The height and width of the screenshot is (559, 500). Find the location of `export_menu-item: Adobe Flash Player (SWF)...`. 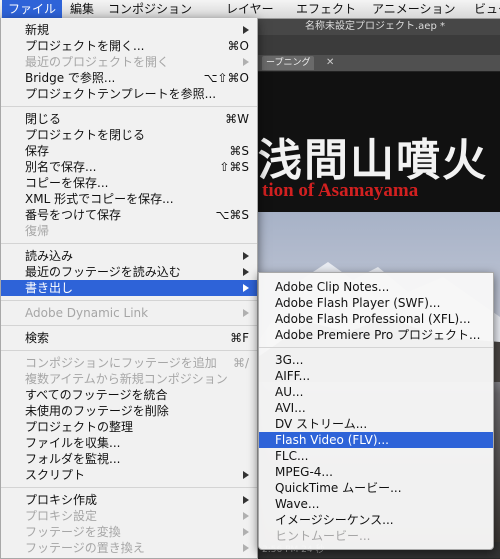

export_menu-item: Adobe Flash Player (SWF)... is located at coordinates (376, 303).